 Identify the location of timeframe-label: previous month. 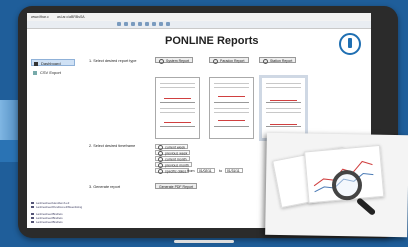
(177, 165).